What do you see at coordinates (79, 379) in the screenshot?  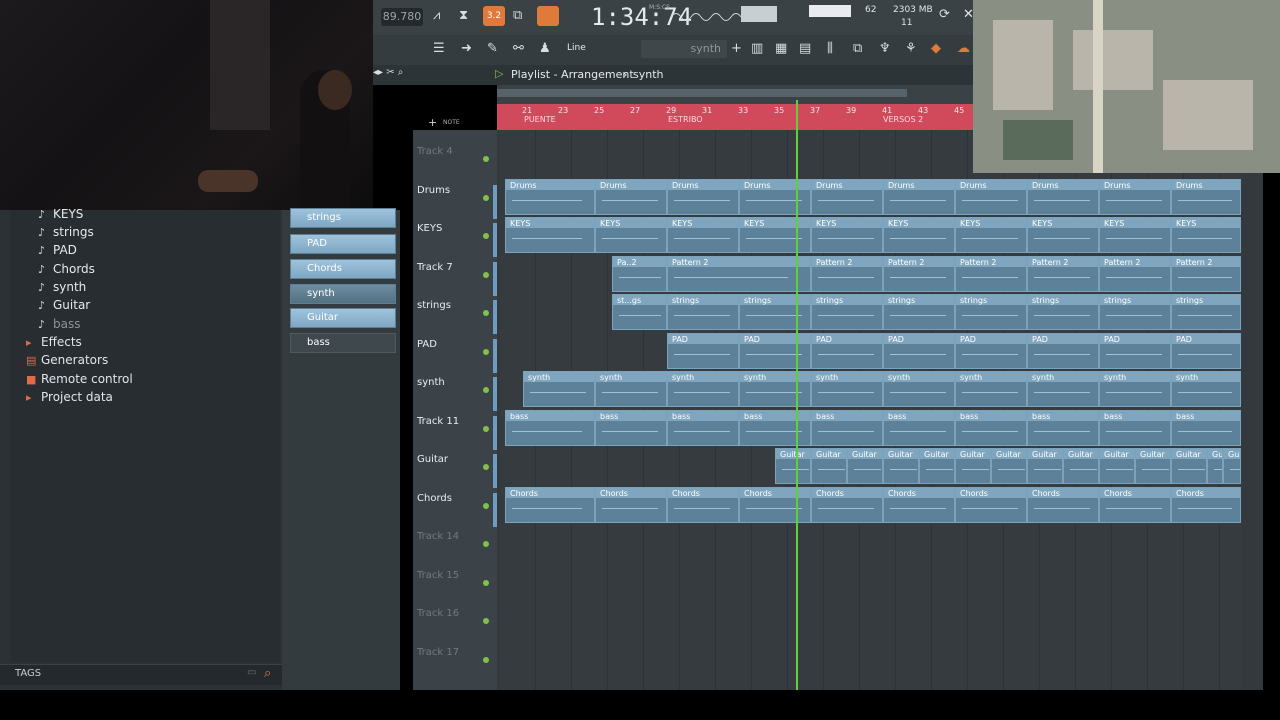 I see `browser-folder-remote-control: ■ Remote control` at bounding box center [79, 379].